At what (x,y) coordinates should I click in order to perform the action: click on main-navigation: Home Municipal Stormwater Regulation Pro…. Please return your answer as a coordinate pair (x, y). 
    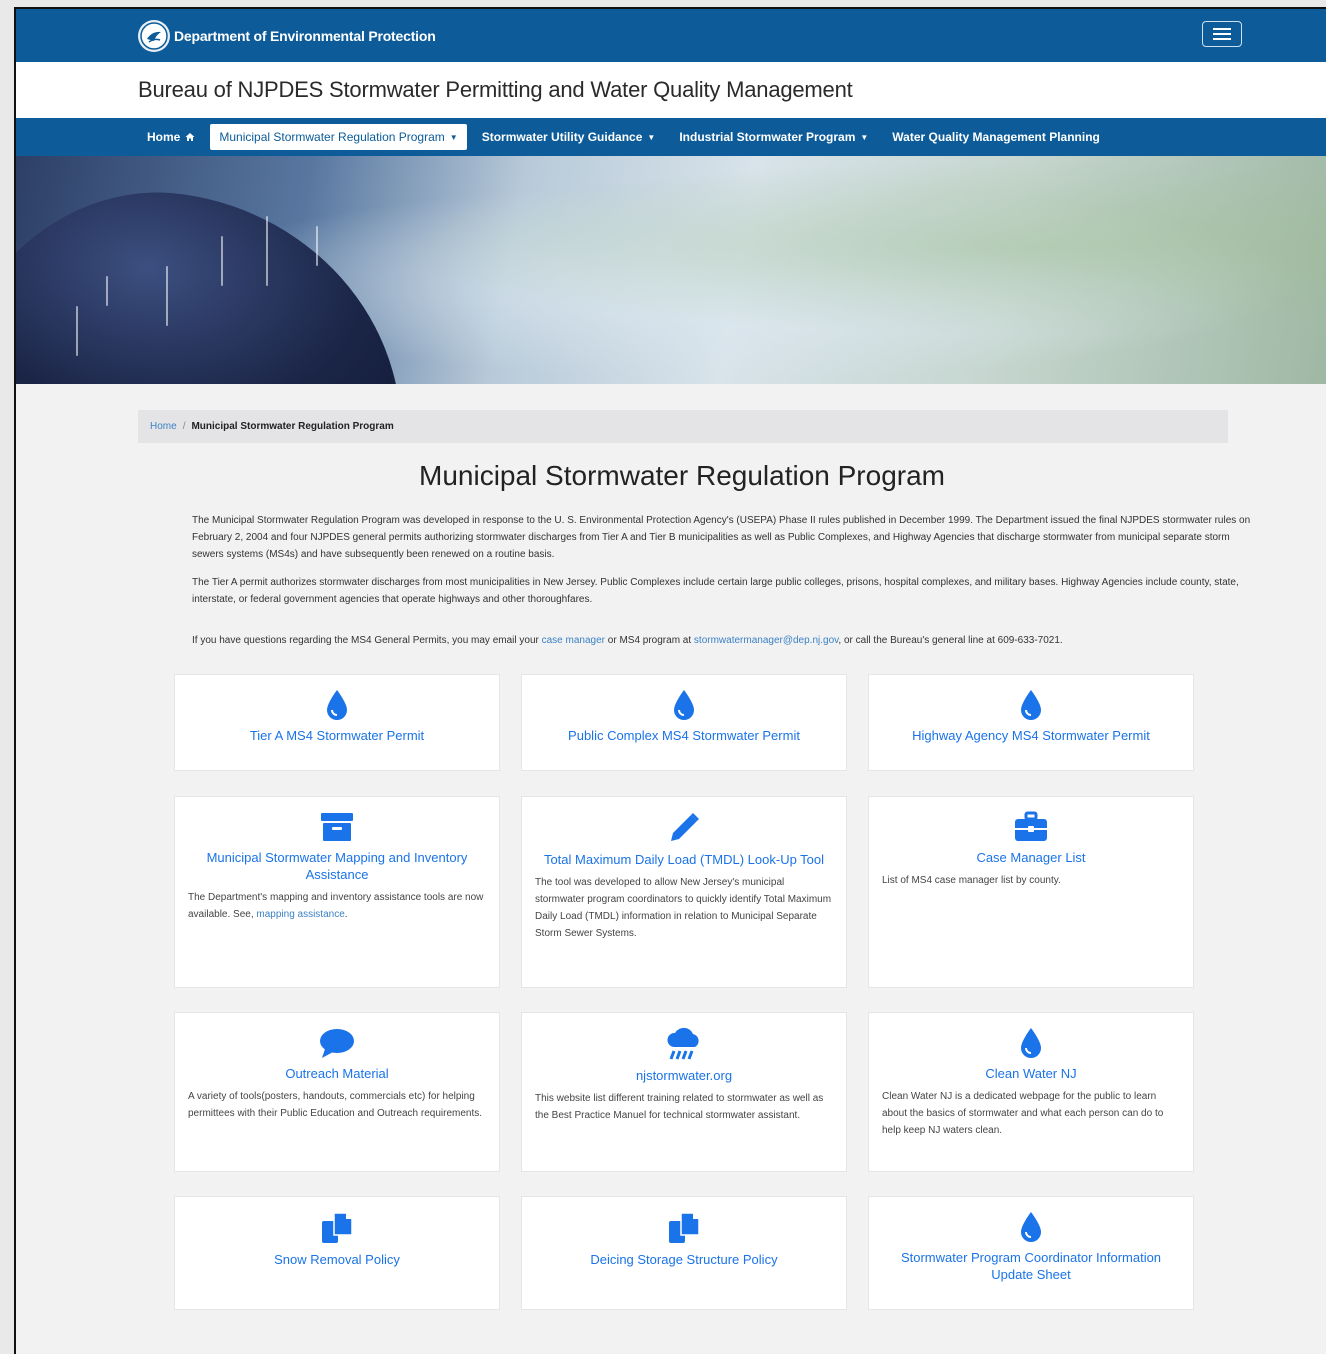
    Looking at the image, I should click on (671, 137).